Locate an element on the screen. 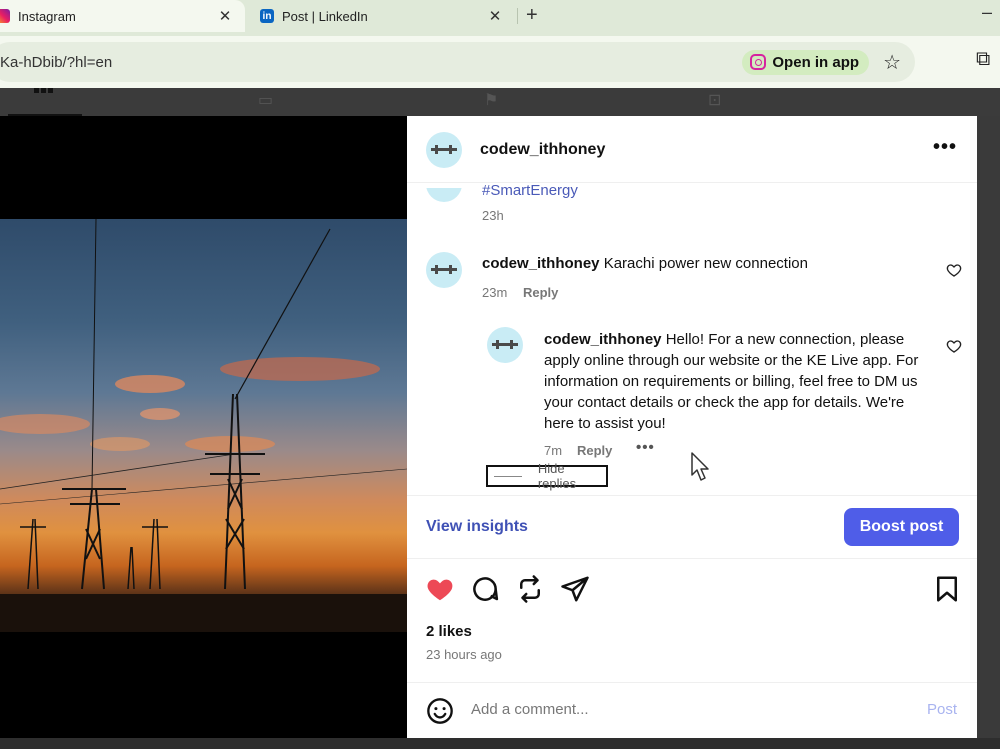  view-insights-link: View insights is located at coordinates (477, 527).